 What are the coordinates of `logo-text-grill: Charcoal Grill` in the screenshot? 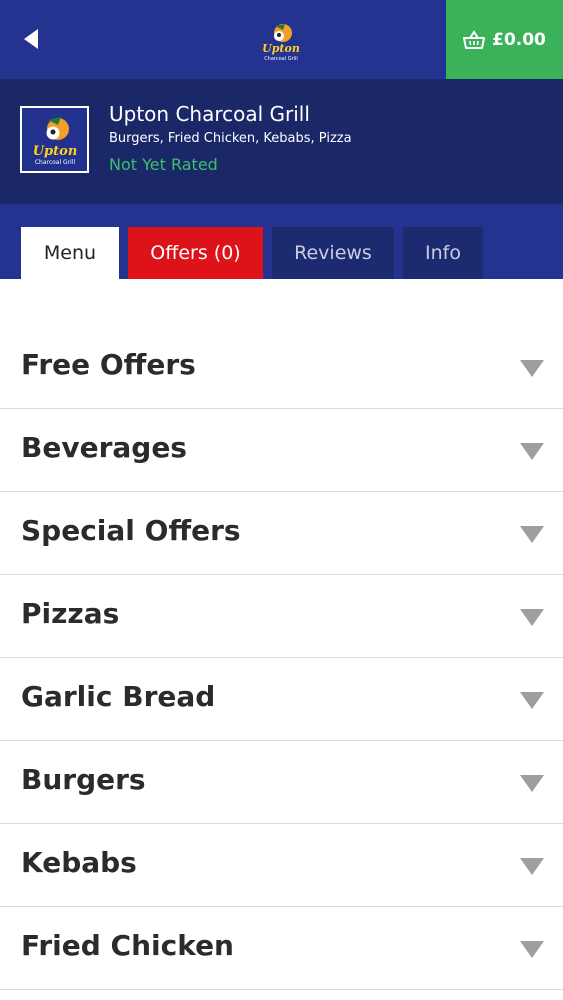 It's located at (281, 59).